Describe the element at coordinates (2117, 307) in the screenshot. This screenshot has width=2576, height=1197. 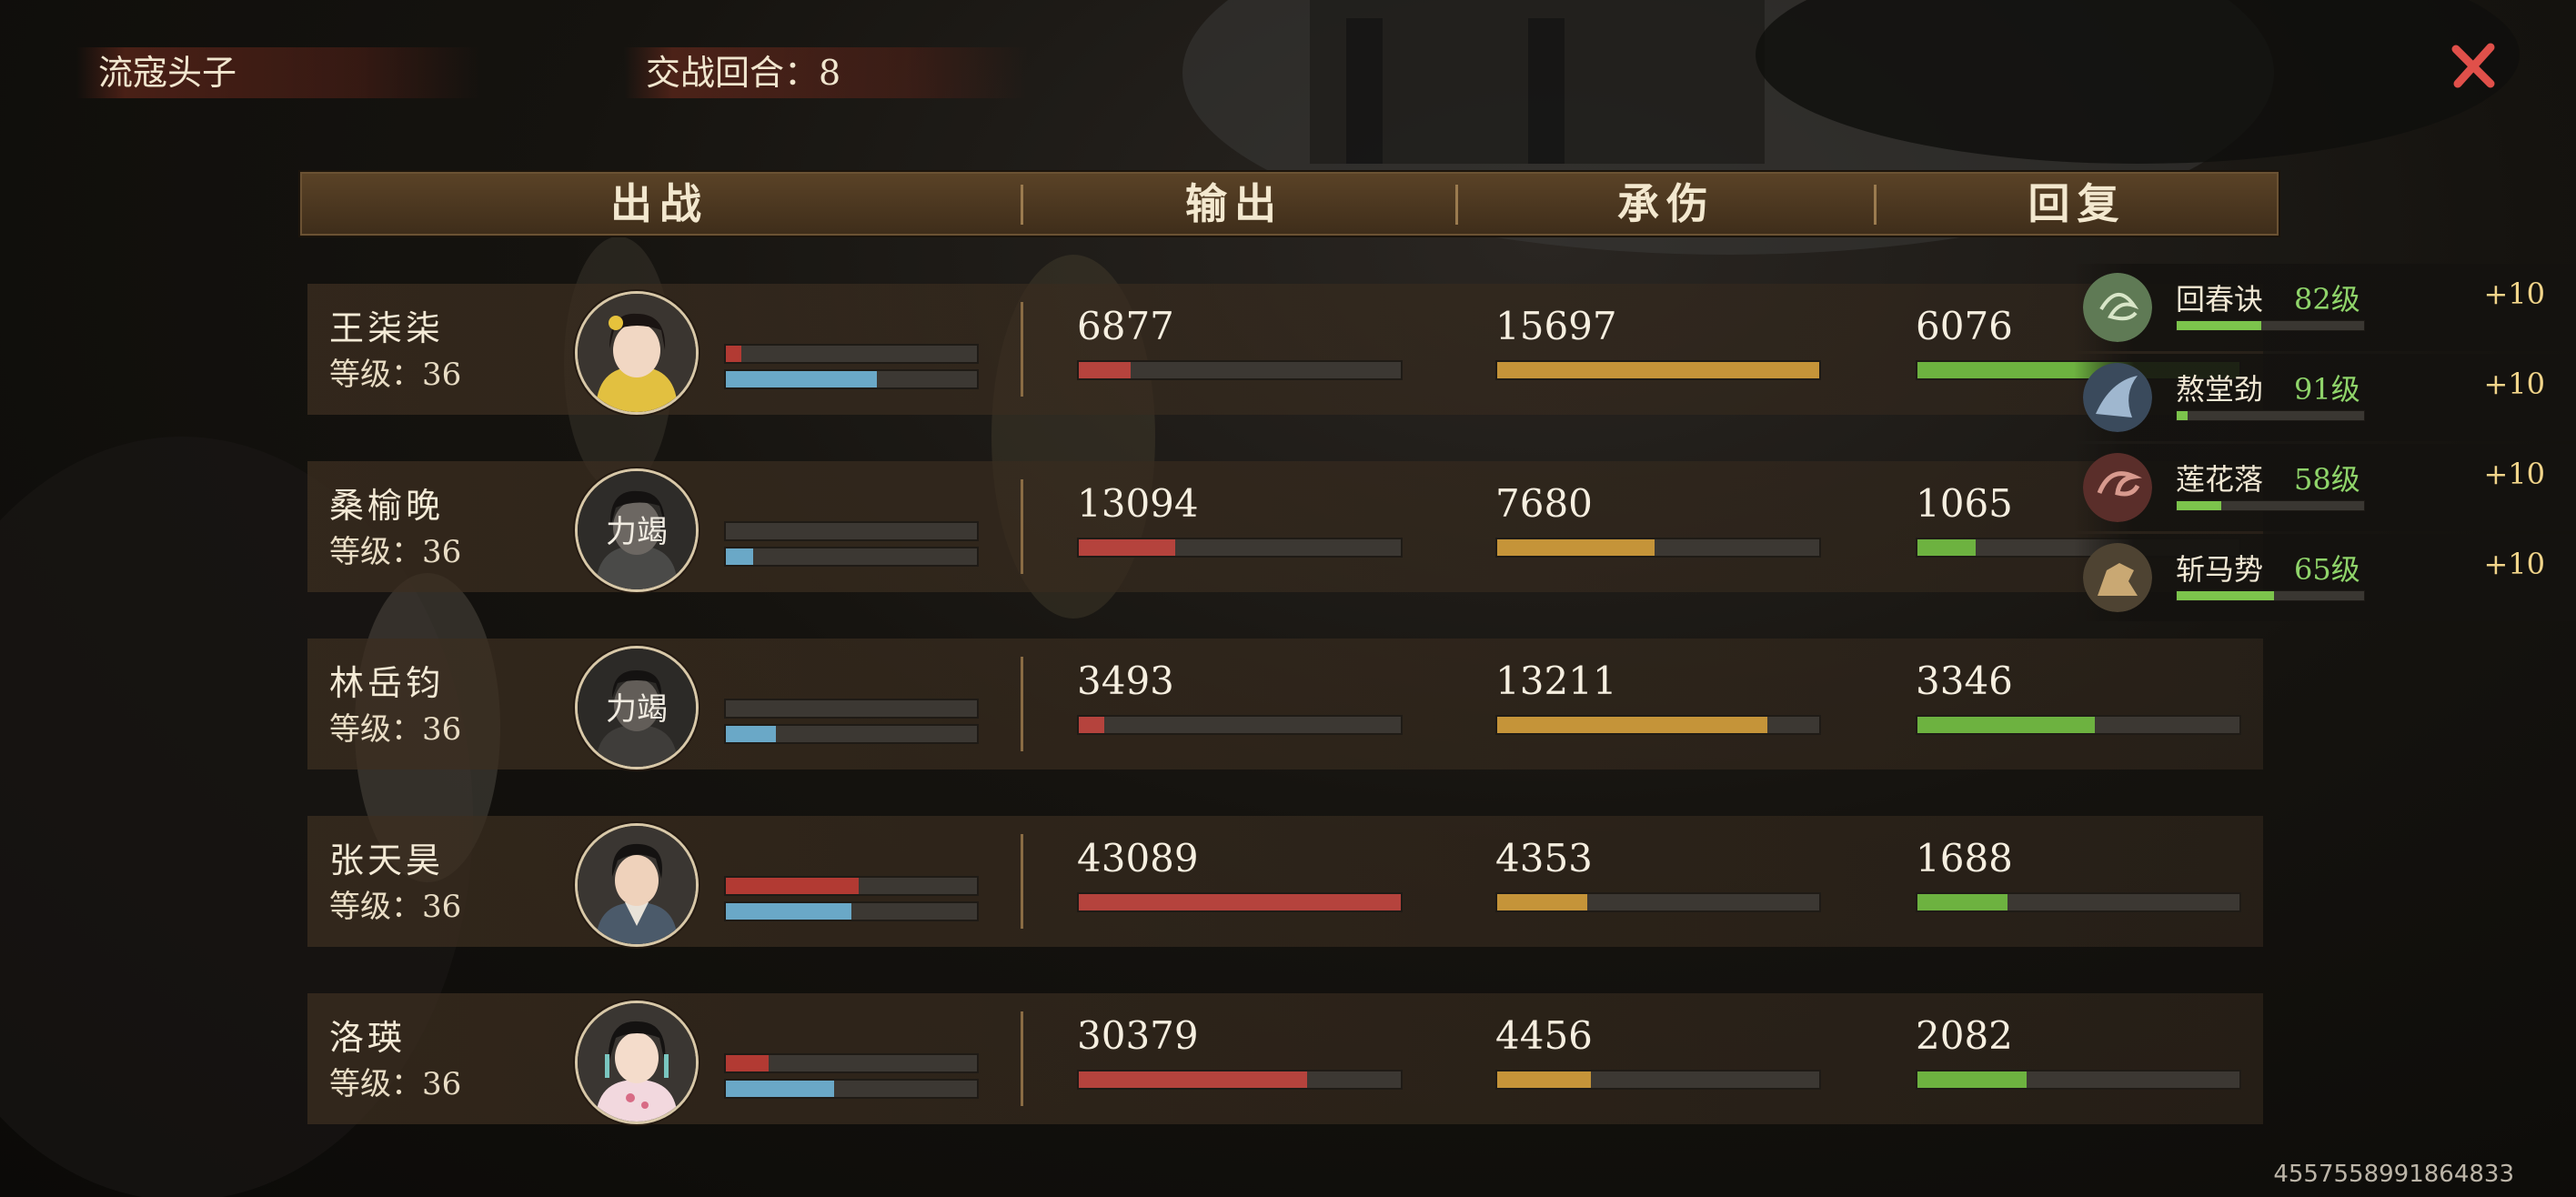
I see `swirl-green-icon` at that location.